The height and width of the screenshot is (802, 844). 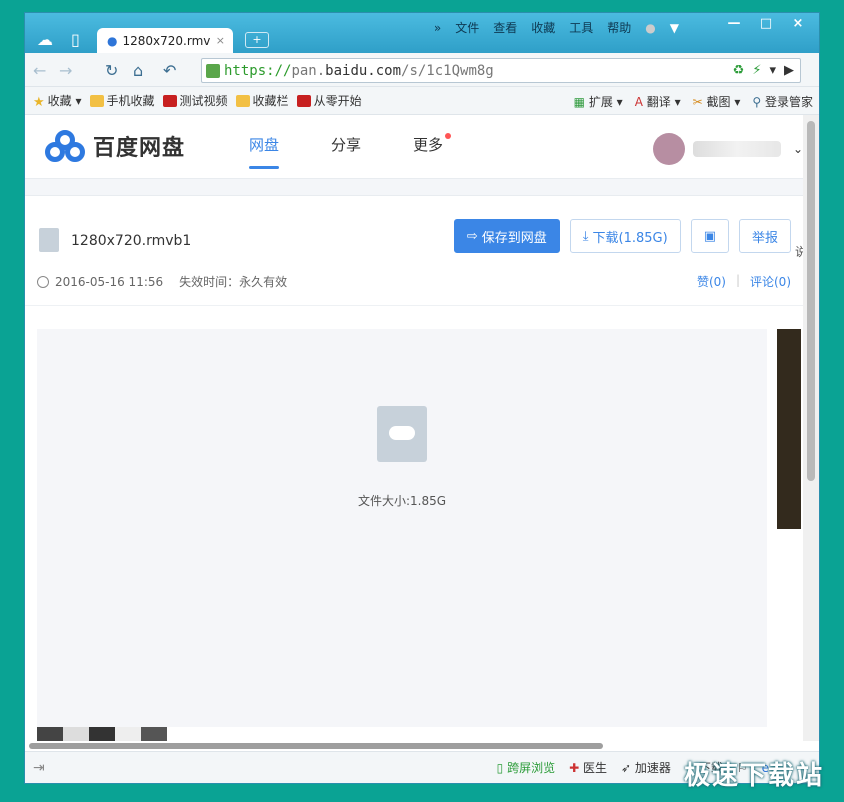 What do you see at coordinates (264, 147) in the screenshot?
I see `nav-netdisk: 网盘` at bounding box center [264, 147].